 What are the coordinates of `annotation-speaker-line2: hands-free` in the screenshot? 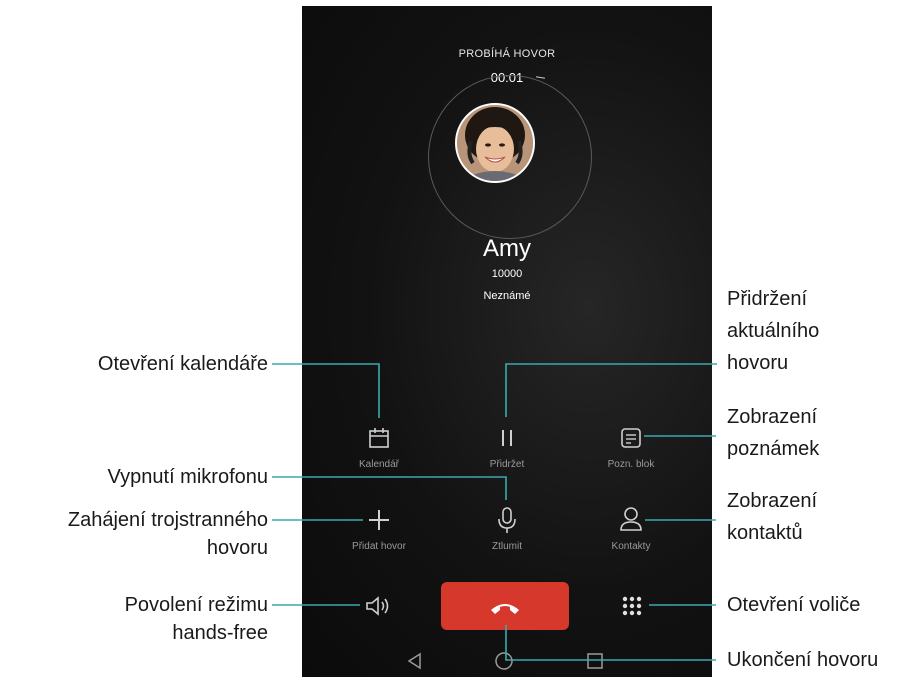 It's located at (220, 633).